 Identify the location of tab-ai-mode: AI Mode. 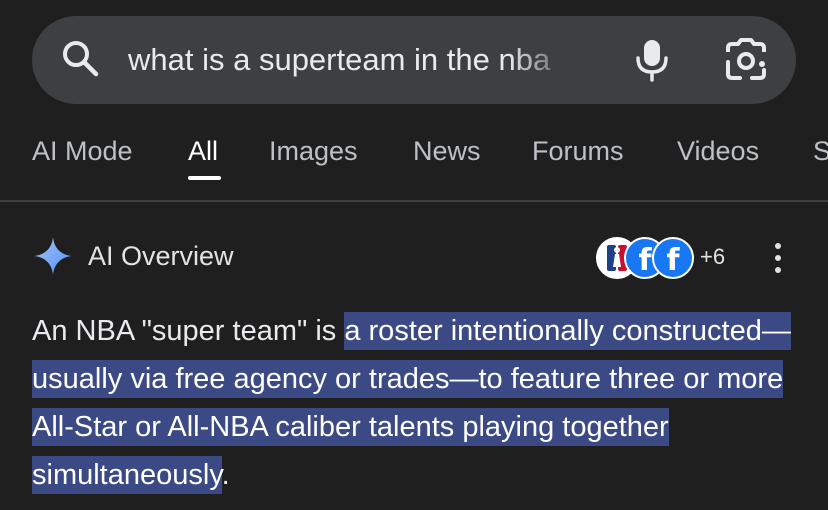
(82, 151).